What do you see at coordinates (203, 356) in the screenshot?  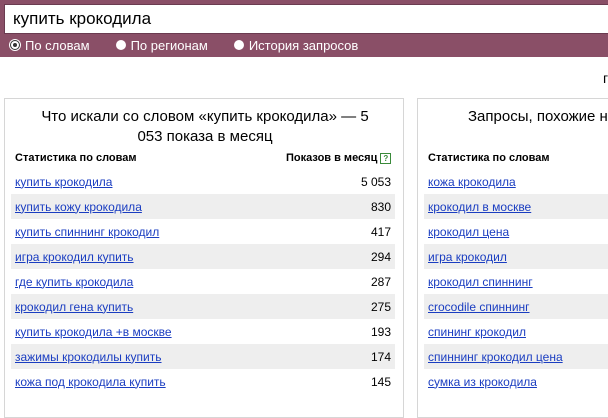 I see `table-row: зажимы крокодилы купить 174` at bounding box center [203, 356].